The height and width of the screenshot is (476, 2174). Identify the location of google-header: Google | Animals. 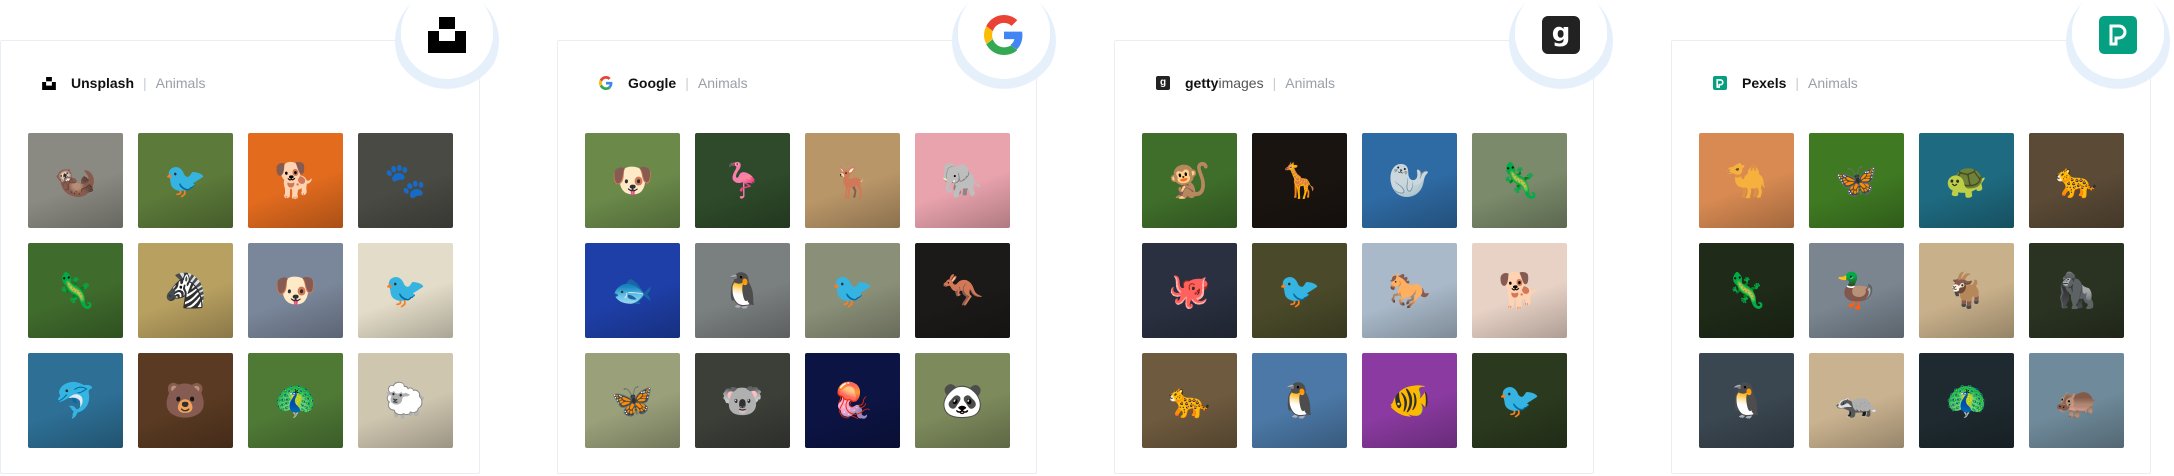
(673, 83).